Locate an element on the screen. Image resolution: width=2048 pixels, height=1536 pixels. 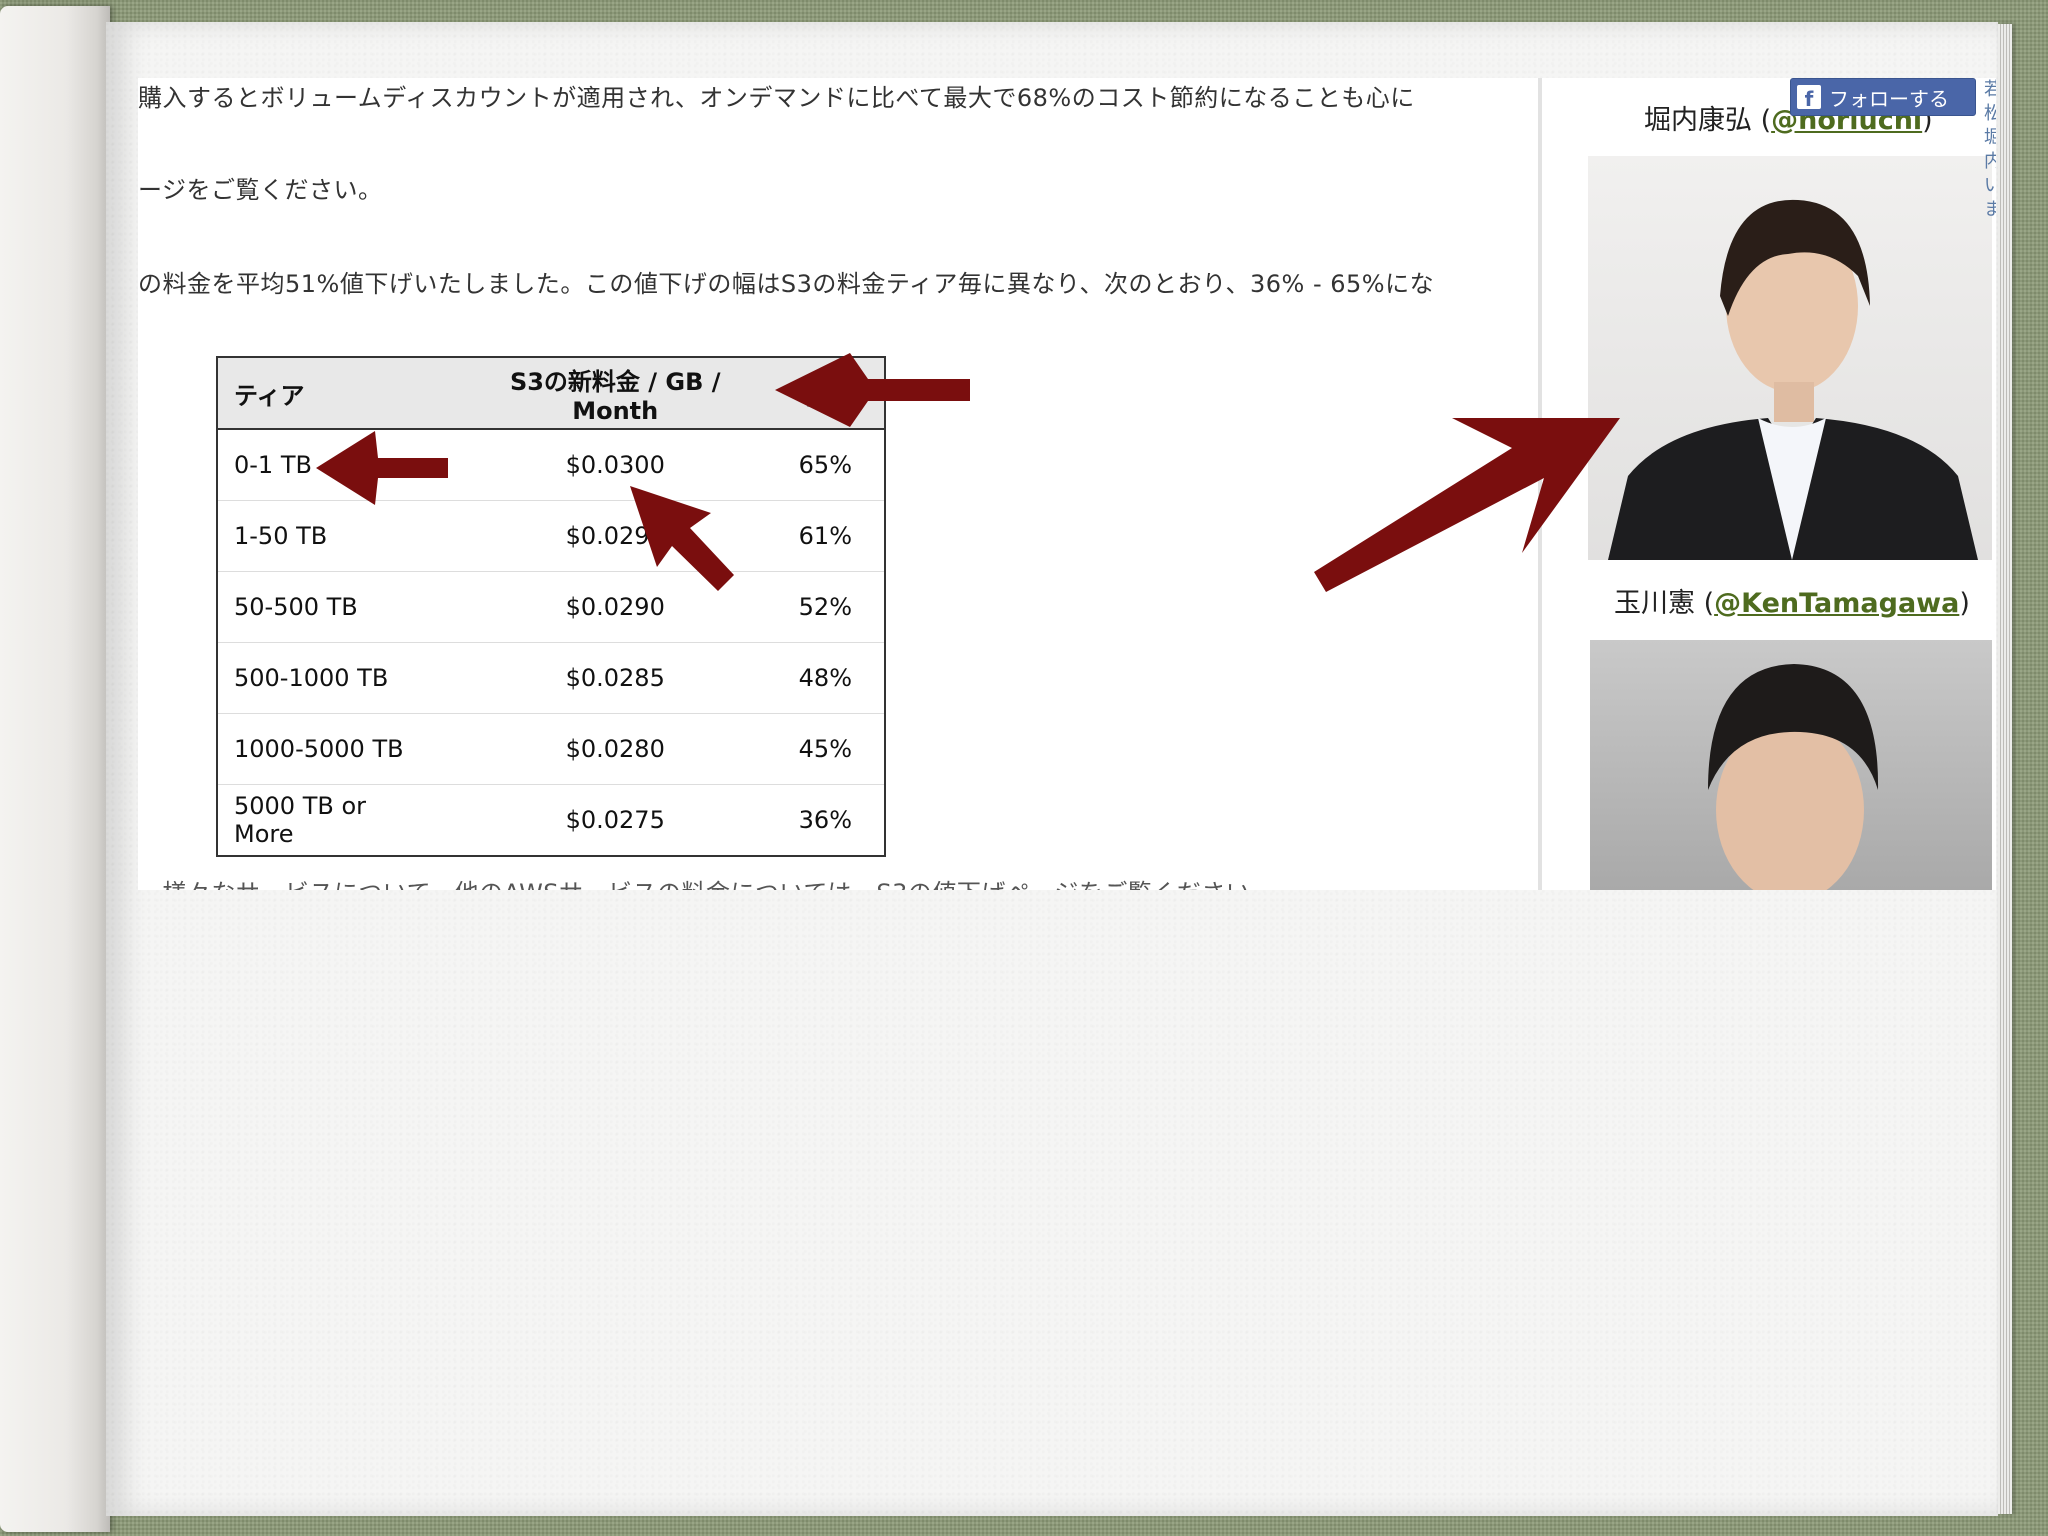
price-cell: $0.0290 is located at coordinates (615, 607).